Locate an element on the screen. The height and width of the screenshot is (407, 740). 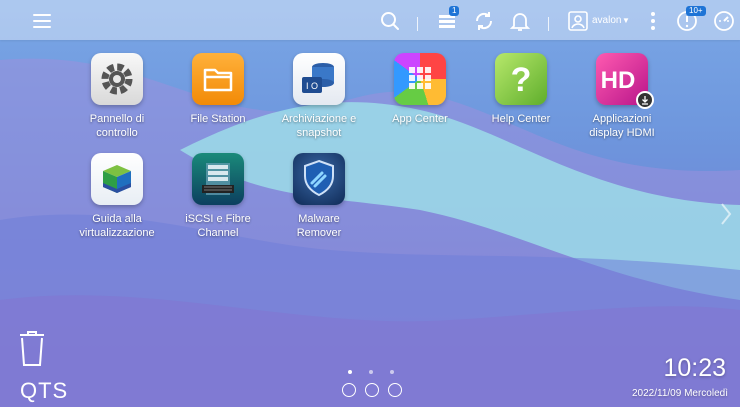
search-icon is located at coordinates (390, 21).